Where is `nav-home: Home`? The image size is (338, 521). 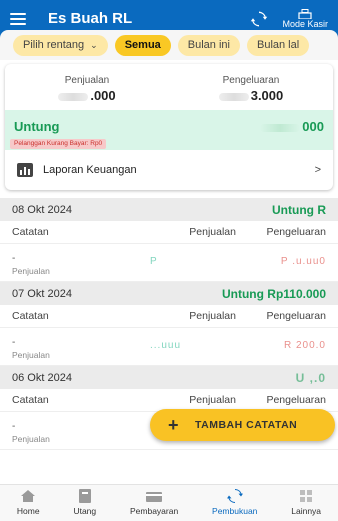
nav-home: Home is located at coordinates (28, 500).